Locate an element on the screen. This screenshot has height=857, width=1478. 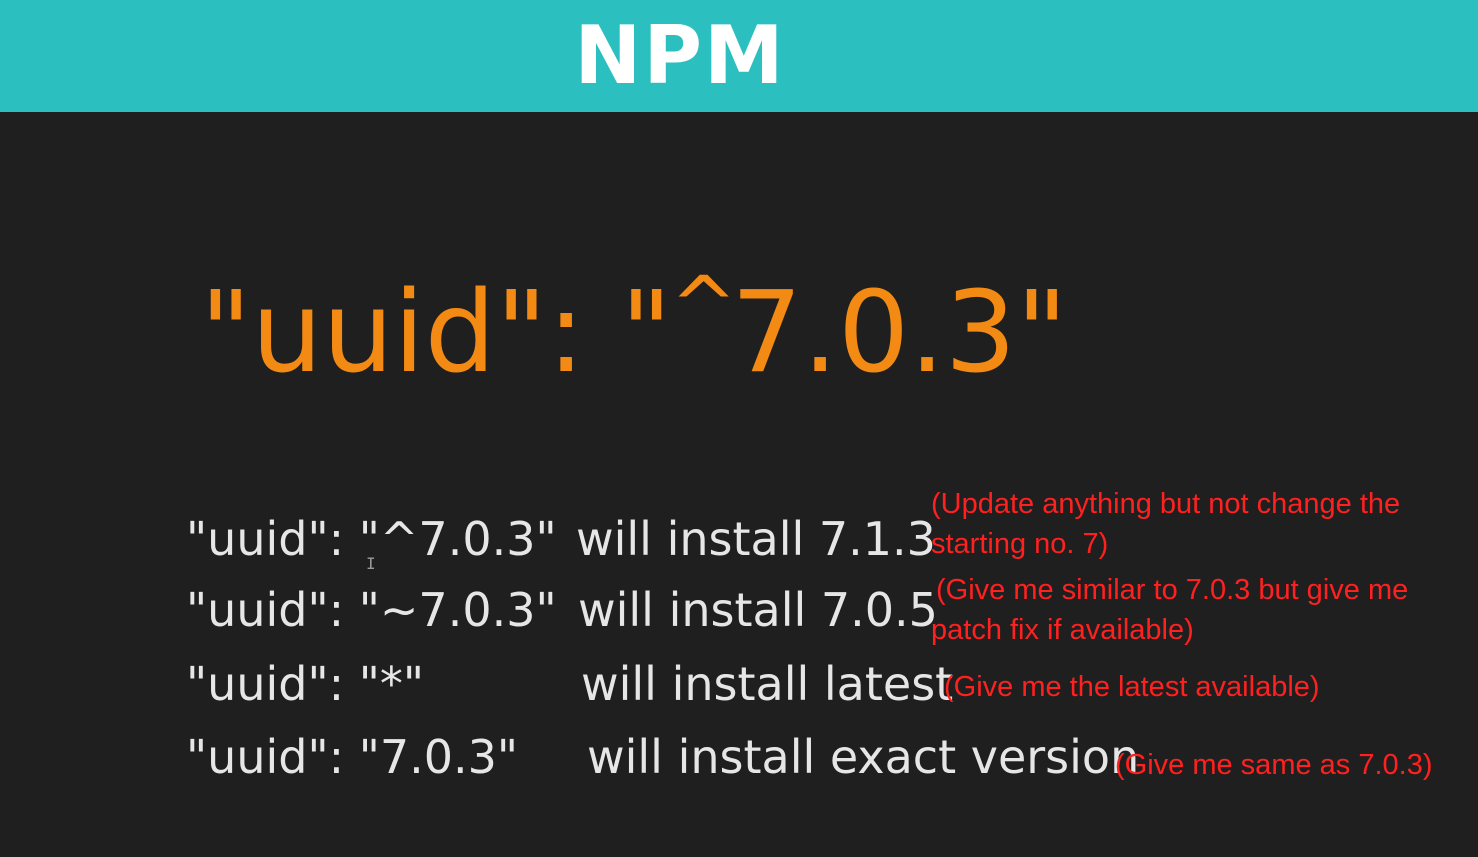
row-result-star: will install latest is located at coordinates (767, 684).